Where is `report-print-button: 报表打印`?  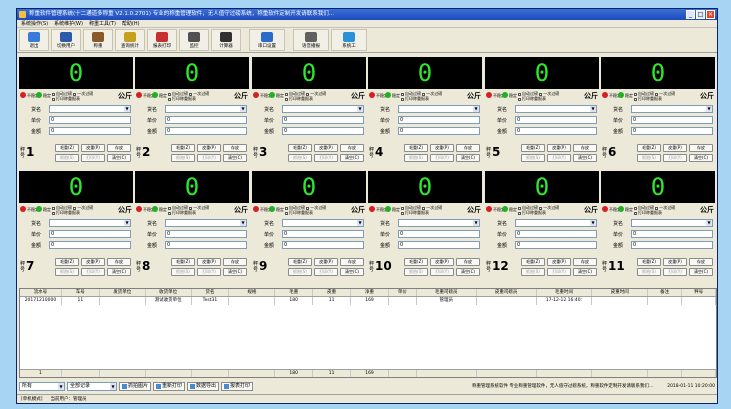
report-print-button: 报表打印 is located at coordinates (237, 386).